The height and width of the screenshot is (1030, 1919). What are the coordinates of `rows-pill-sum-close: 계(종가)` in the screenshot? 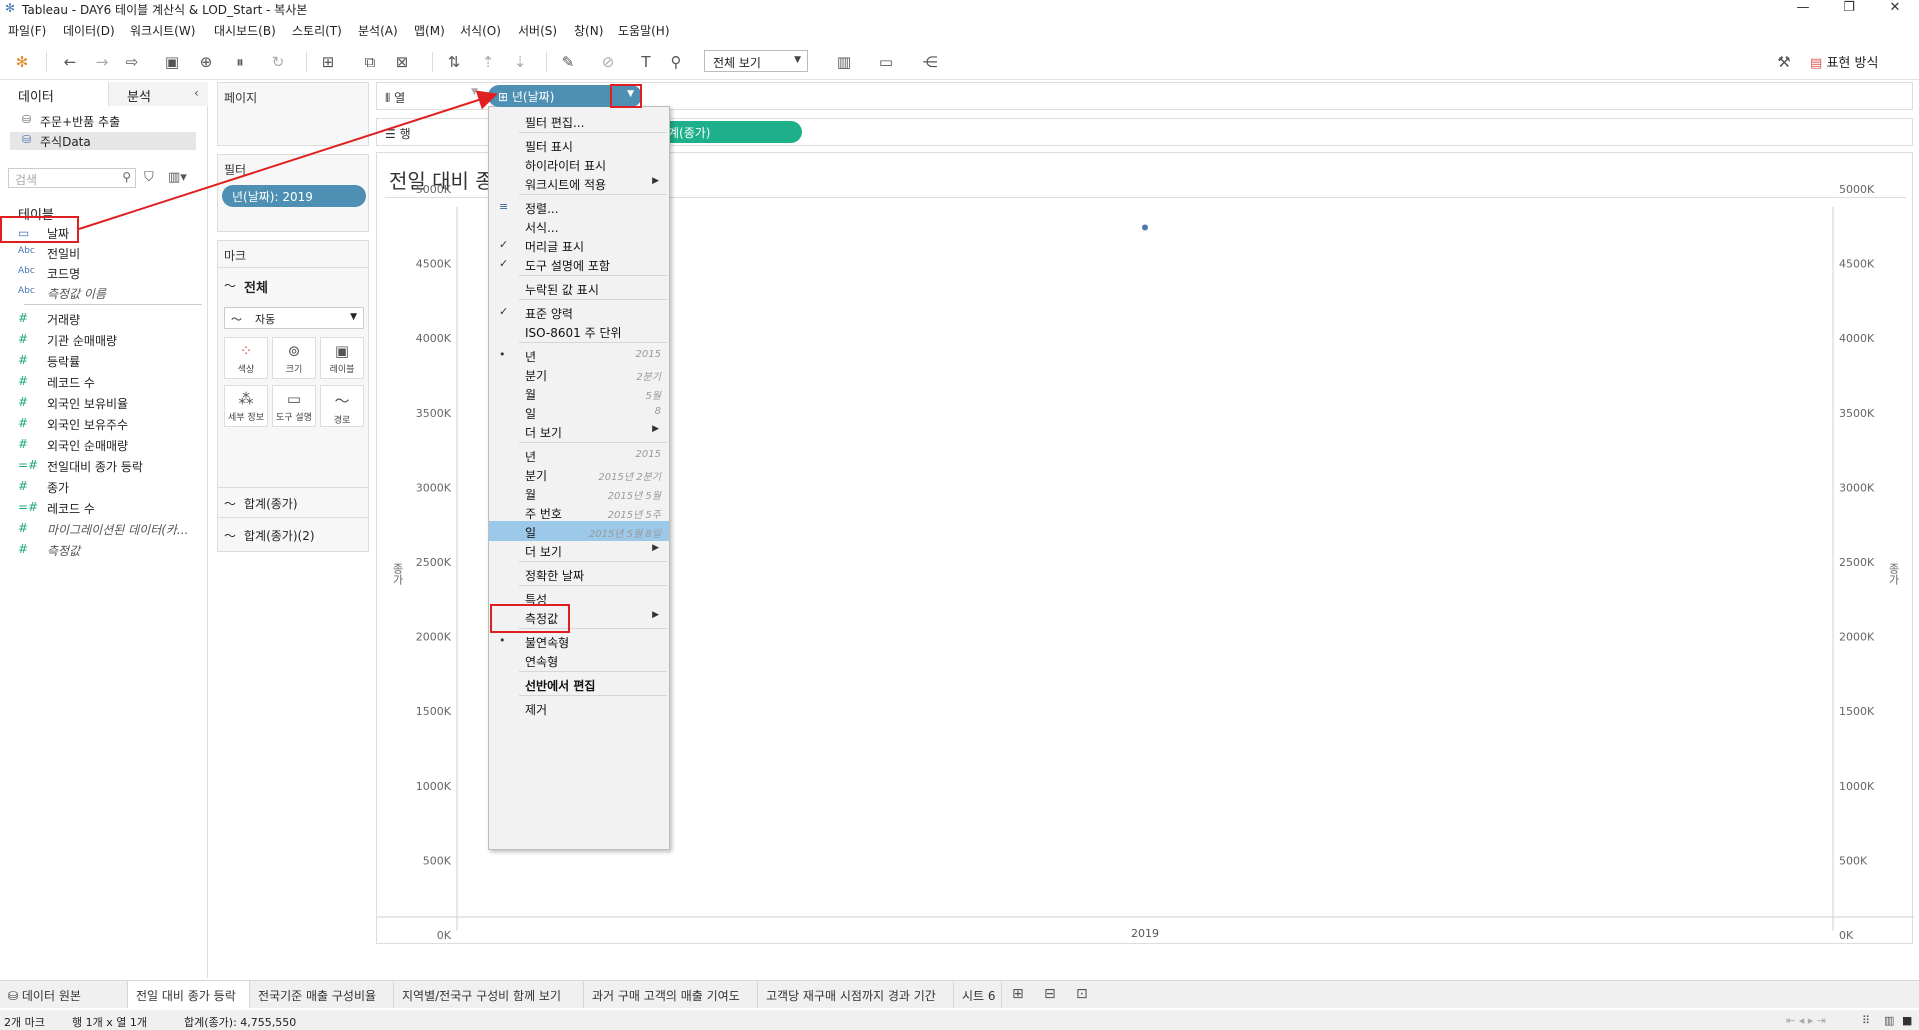 It's located at (731, 132).